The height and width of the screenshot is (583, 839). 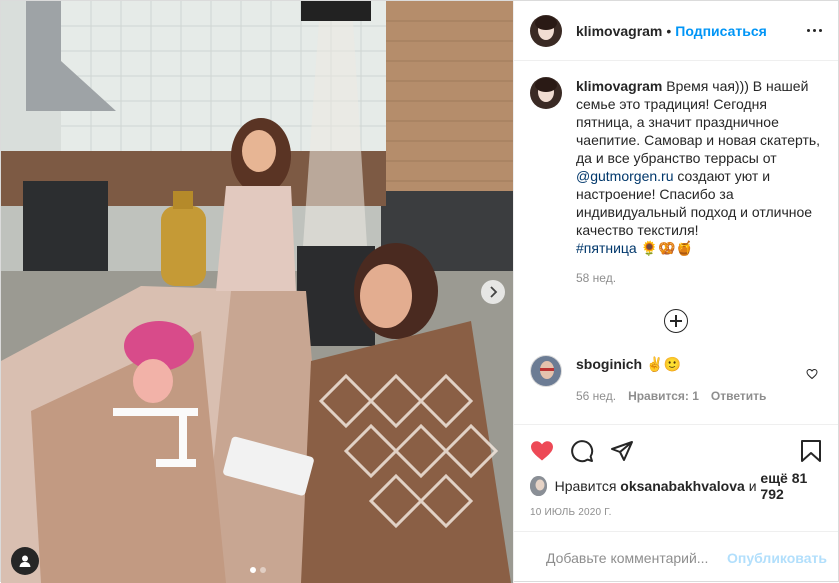 I want to click on commenter-username: sboginich, so click(x=609, y=364).